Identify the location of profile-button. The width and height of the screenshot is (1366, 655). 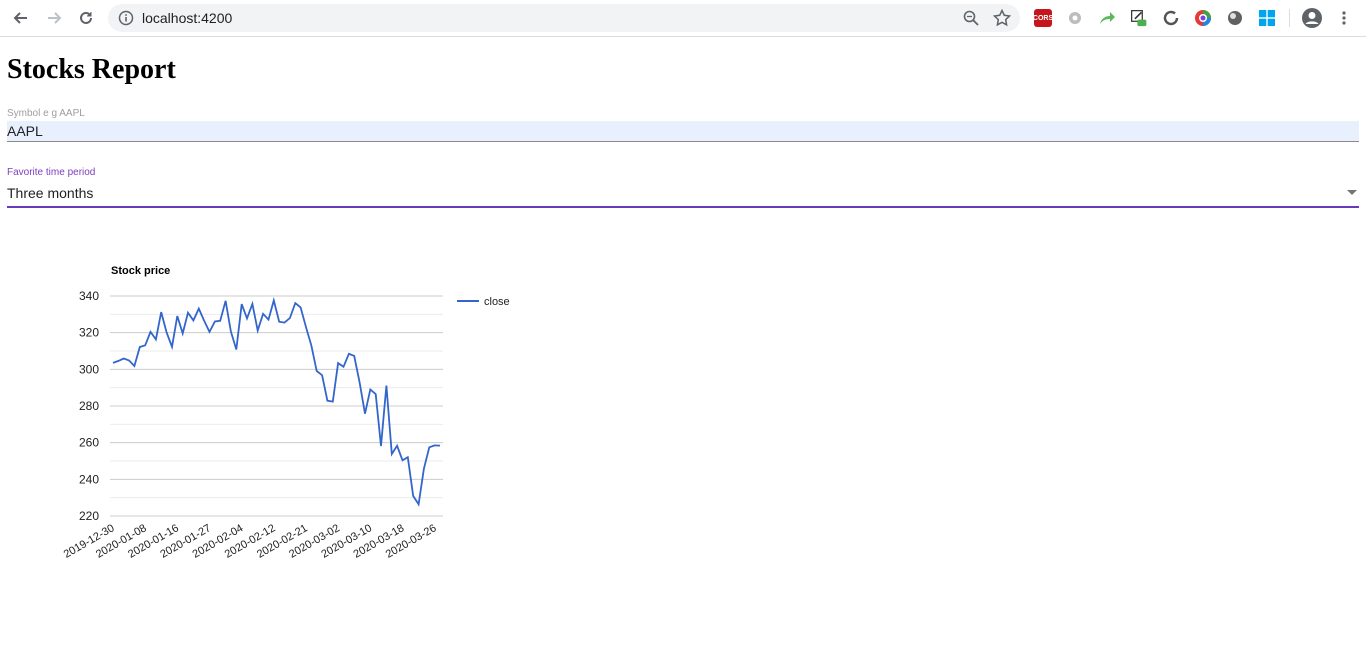
(1312, 18).